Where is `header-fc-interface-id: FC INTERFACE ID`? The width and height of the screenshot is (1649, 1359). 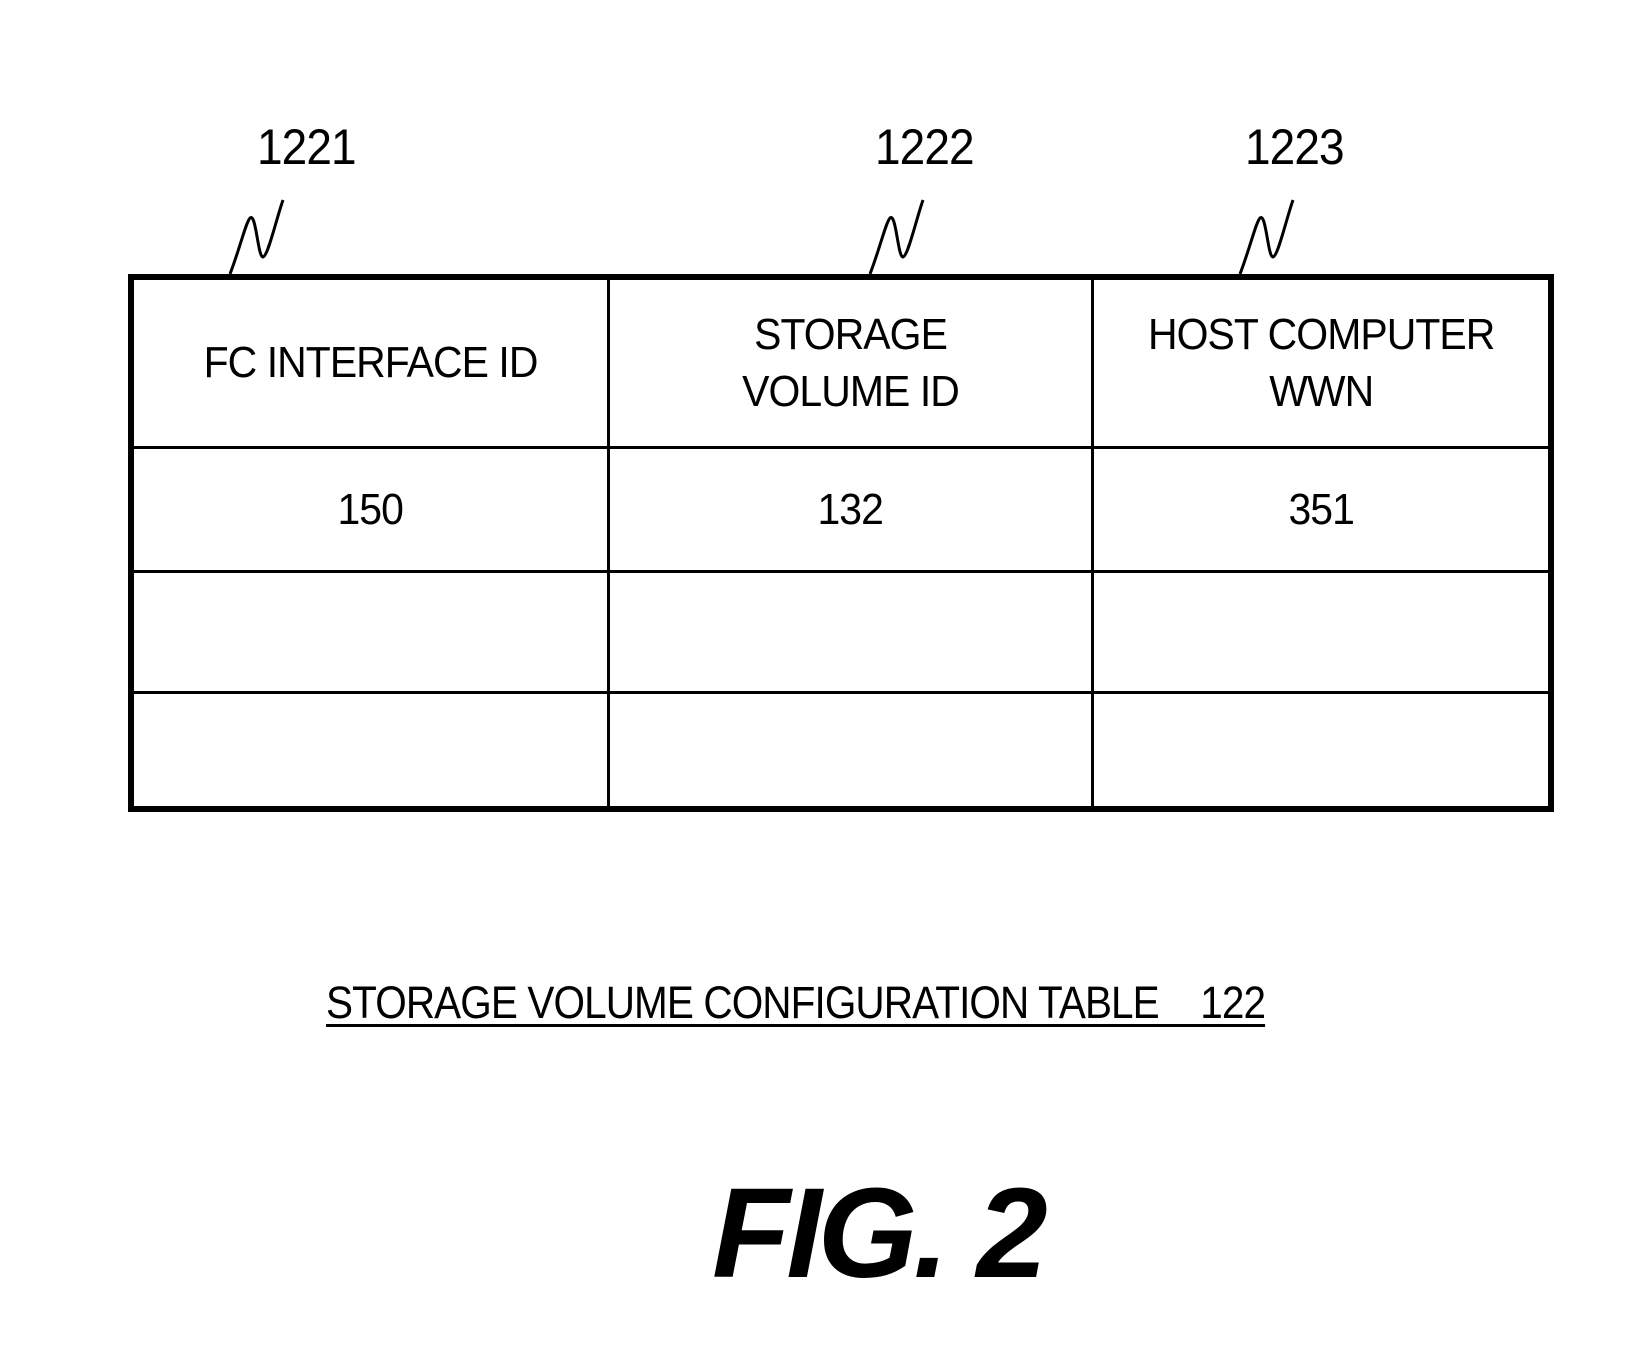 header-fc-interface-id: FC INTERFACE ID is located at coordinates (371, 363).